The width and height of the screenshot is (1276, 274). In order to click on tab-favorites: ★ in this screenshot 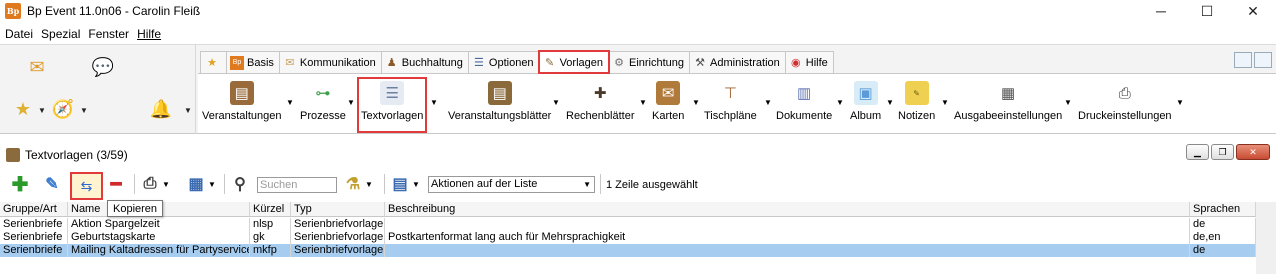, I will do `click(213, 62)`.